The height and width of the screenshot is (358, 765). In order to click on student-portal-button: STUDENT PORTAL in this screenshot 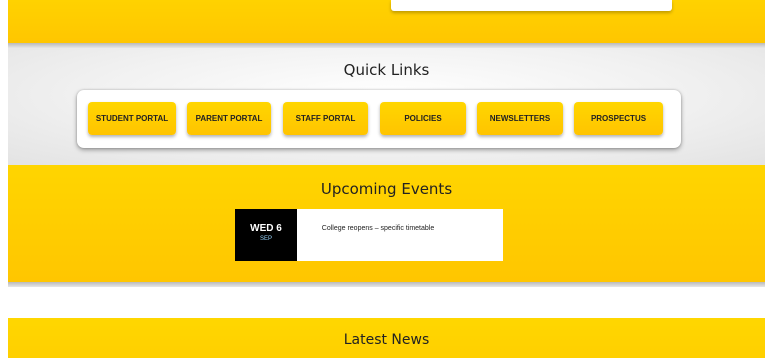, I will do `click(132, 118)`.